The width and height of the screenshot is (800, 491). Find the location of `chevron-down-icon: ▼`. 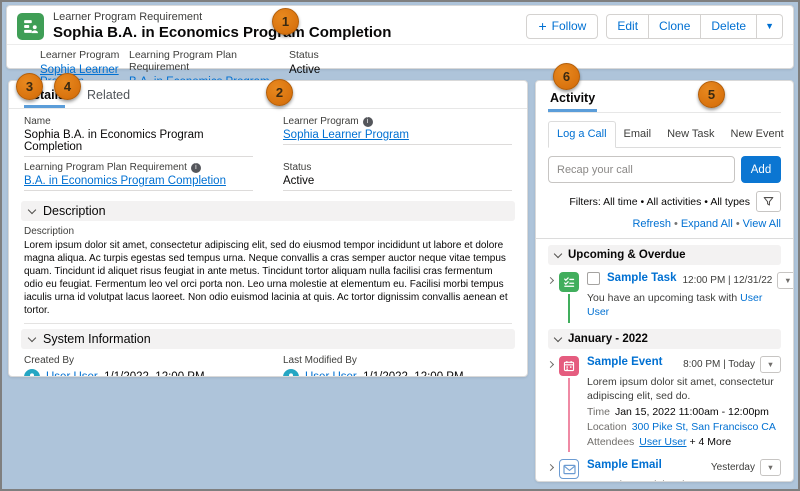

chevron-down-icon: ▼ is located at coordinates (769, 26).